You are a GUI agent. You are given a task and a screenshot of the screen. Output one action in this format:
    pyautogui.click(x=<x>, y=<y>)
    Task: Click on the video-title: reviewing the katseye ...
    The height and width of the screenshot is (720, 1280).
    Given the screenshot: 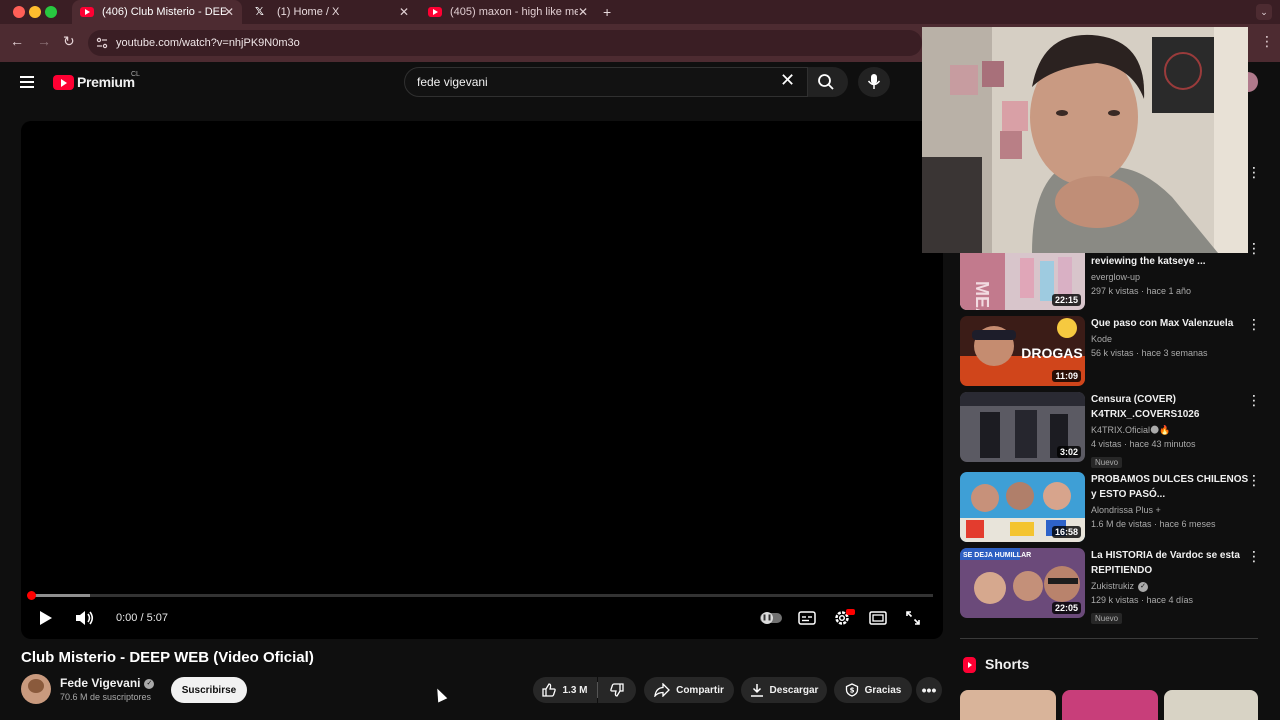 What is the action you would take?
    pyautogui.click(x=1171, y=261)
    